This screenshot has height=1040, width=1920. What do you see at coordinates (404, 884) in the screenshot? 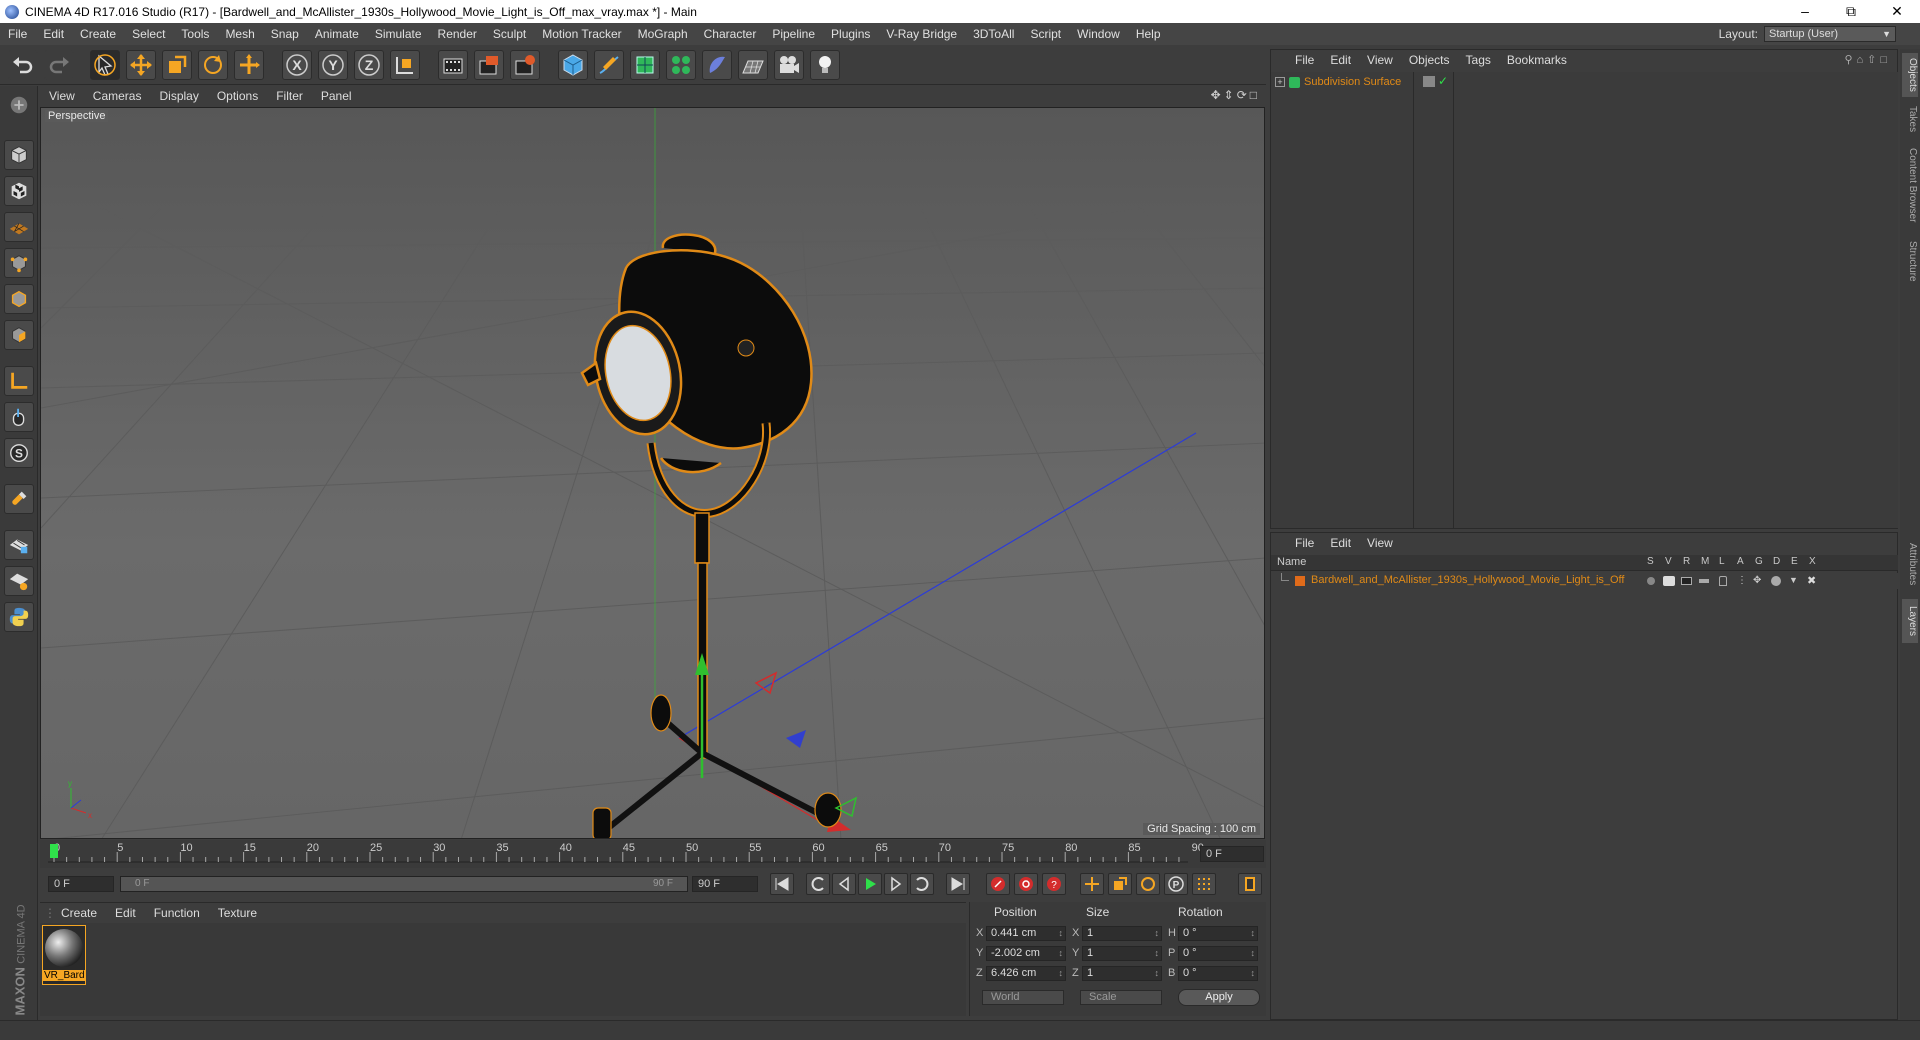
I see `frame-range-slider: 0 F 90 F` at bounding box center [404, 884].